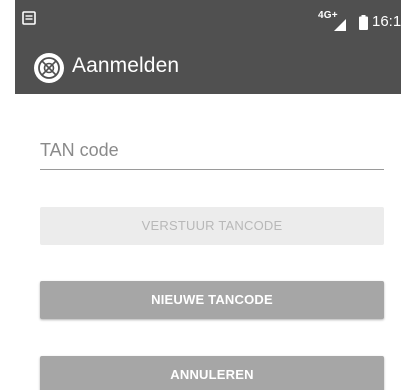 The width and height of the screenshot is (401, 390). Describe the element at coordinates (79, 150) in the screenshot. I see `tan-code-placeholder: TAN code` at that location.